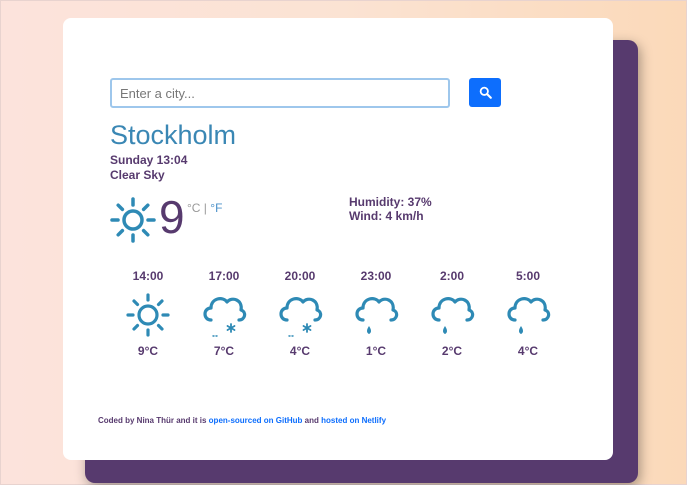 This screenshot has width=687, height=485. What do you see at coordinates (216, 208) in the screenshot?
I see `fahrenheit-link: °F` at bounding box center [216, 208].